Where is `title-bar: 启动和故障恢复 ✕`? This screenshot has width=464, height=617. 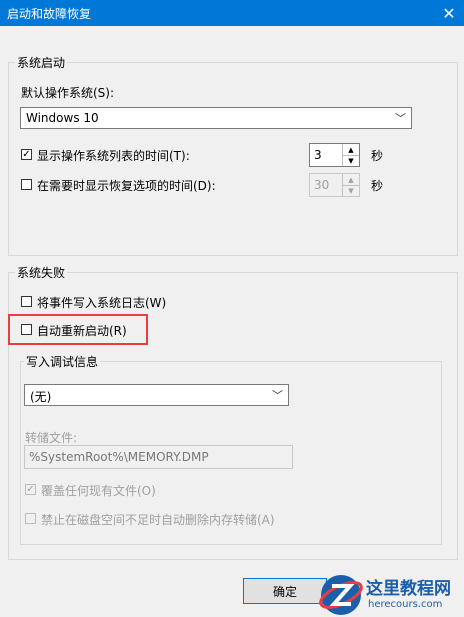 title-bar: 启动和故障恢复 ✕ is located at coordinates (232, 13).